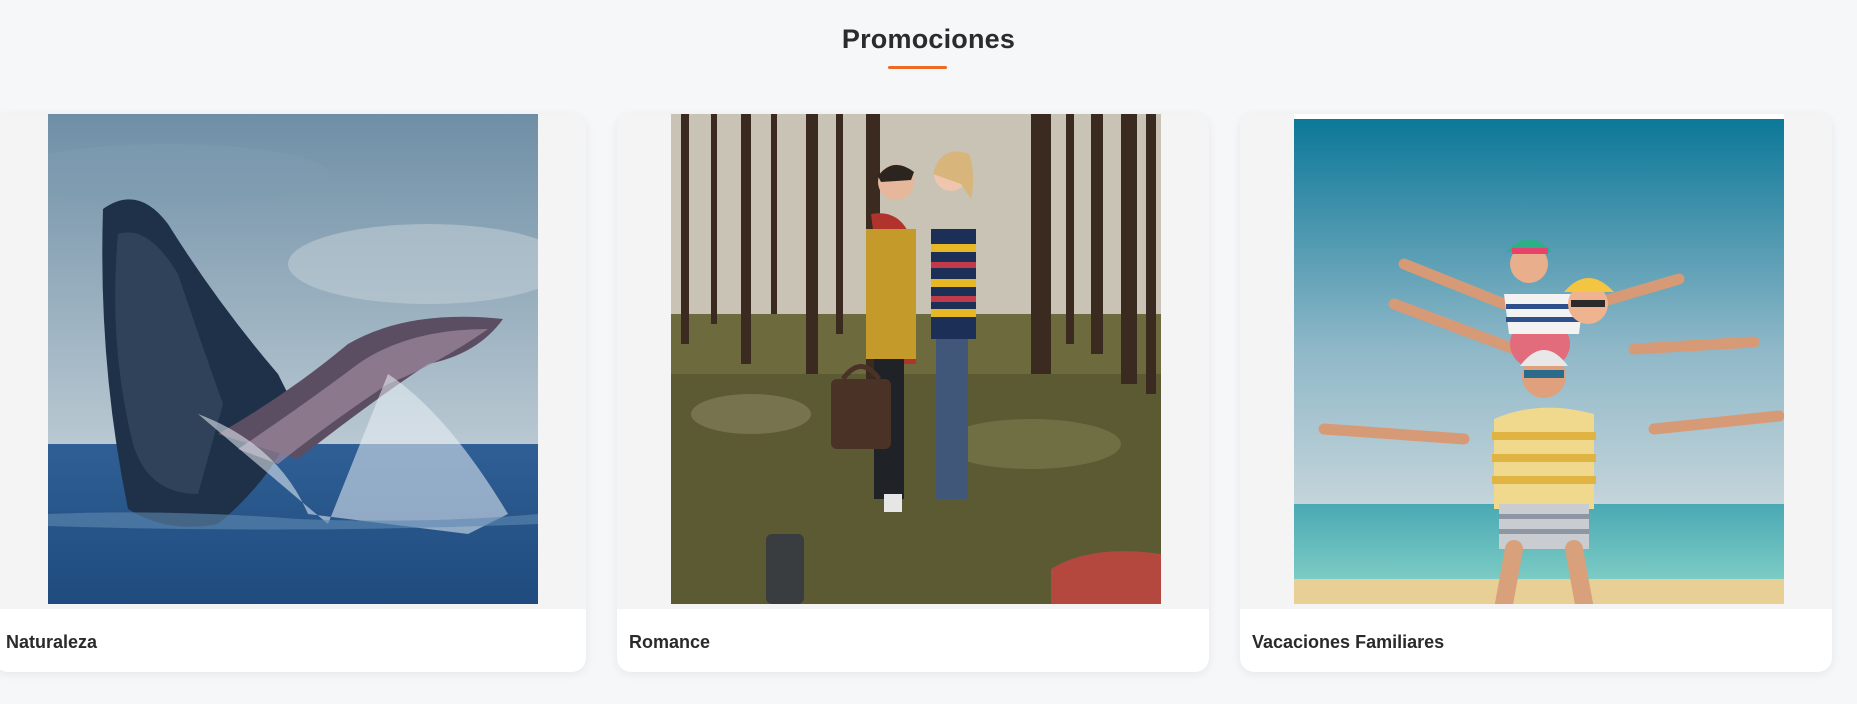  What do you see at coordinates (1348, 642) in the screenshot?
I see `card-title: Vacaciones Familiares` at bounding box center [1348, 642].